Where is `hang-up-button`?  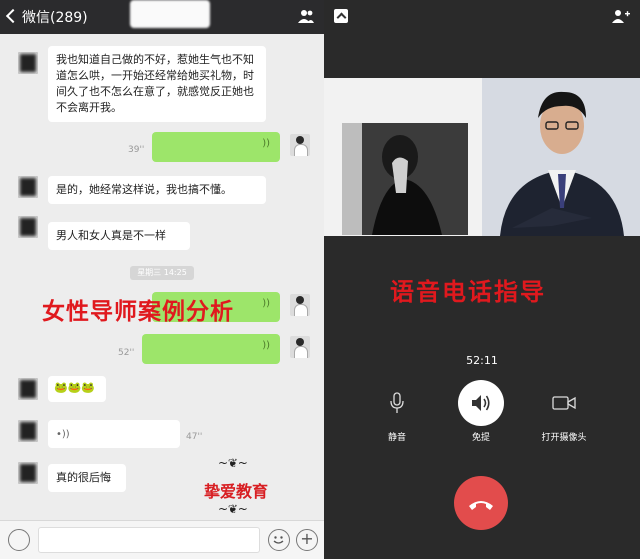
hang-up-button is located at coordinates (481, 503).